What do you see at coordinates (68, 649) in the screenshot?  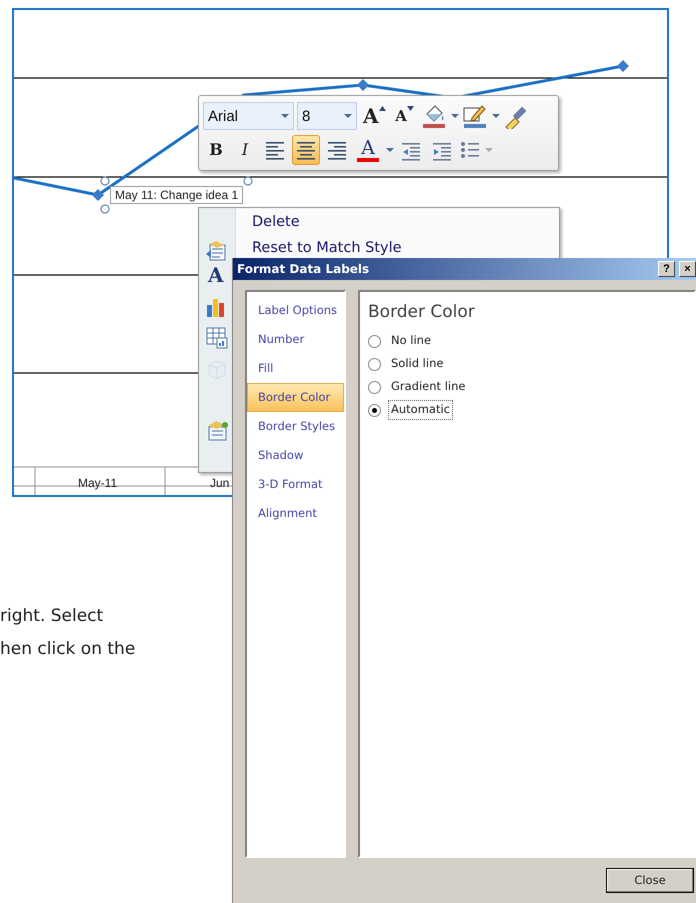 I see `body-text: hen click on the` at bounding box center [68, 649].